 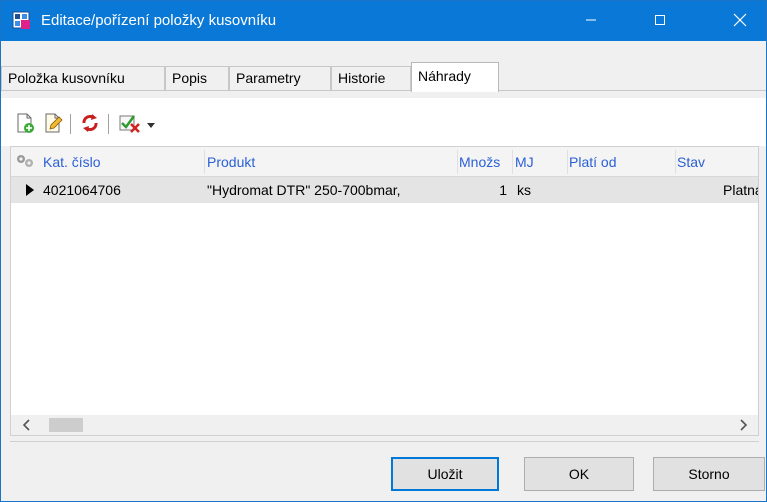 I want to click on row-indicator-icon, so click(x=30, y=191).